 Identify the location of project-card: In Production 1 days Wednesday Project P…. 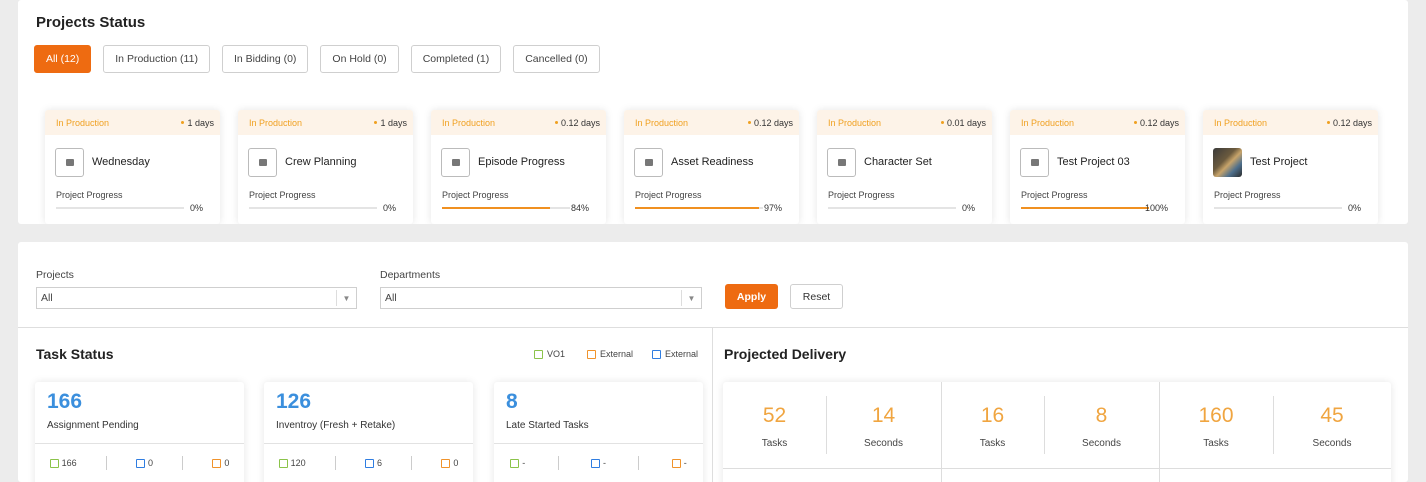
(132, 167).